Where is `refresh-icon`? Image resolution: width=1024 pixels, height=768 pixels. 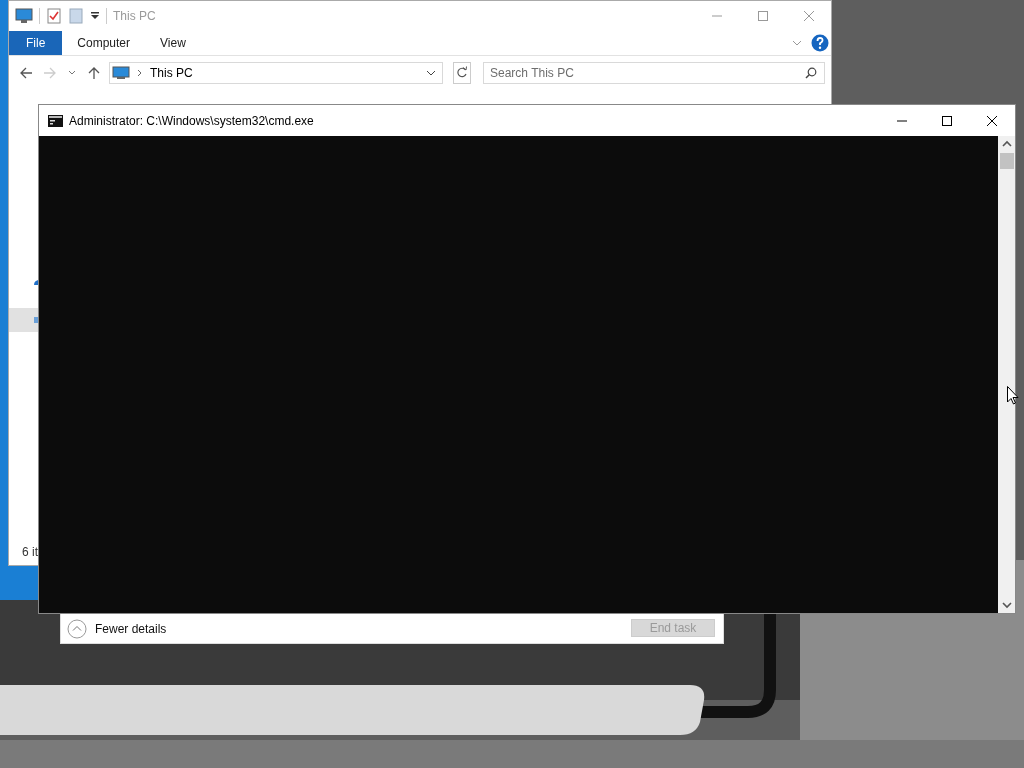
refresh-icon is located at coordinates (462, 73).